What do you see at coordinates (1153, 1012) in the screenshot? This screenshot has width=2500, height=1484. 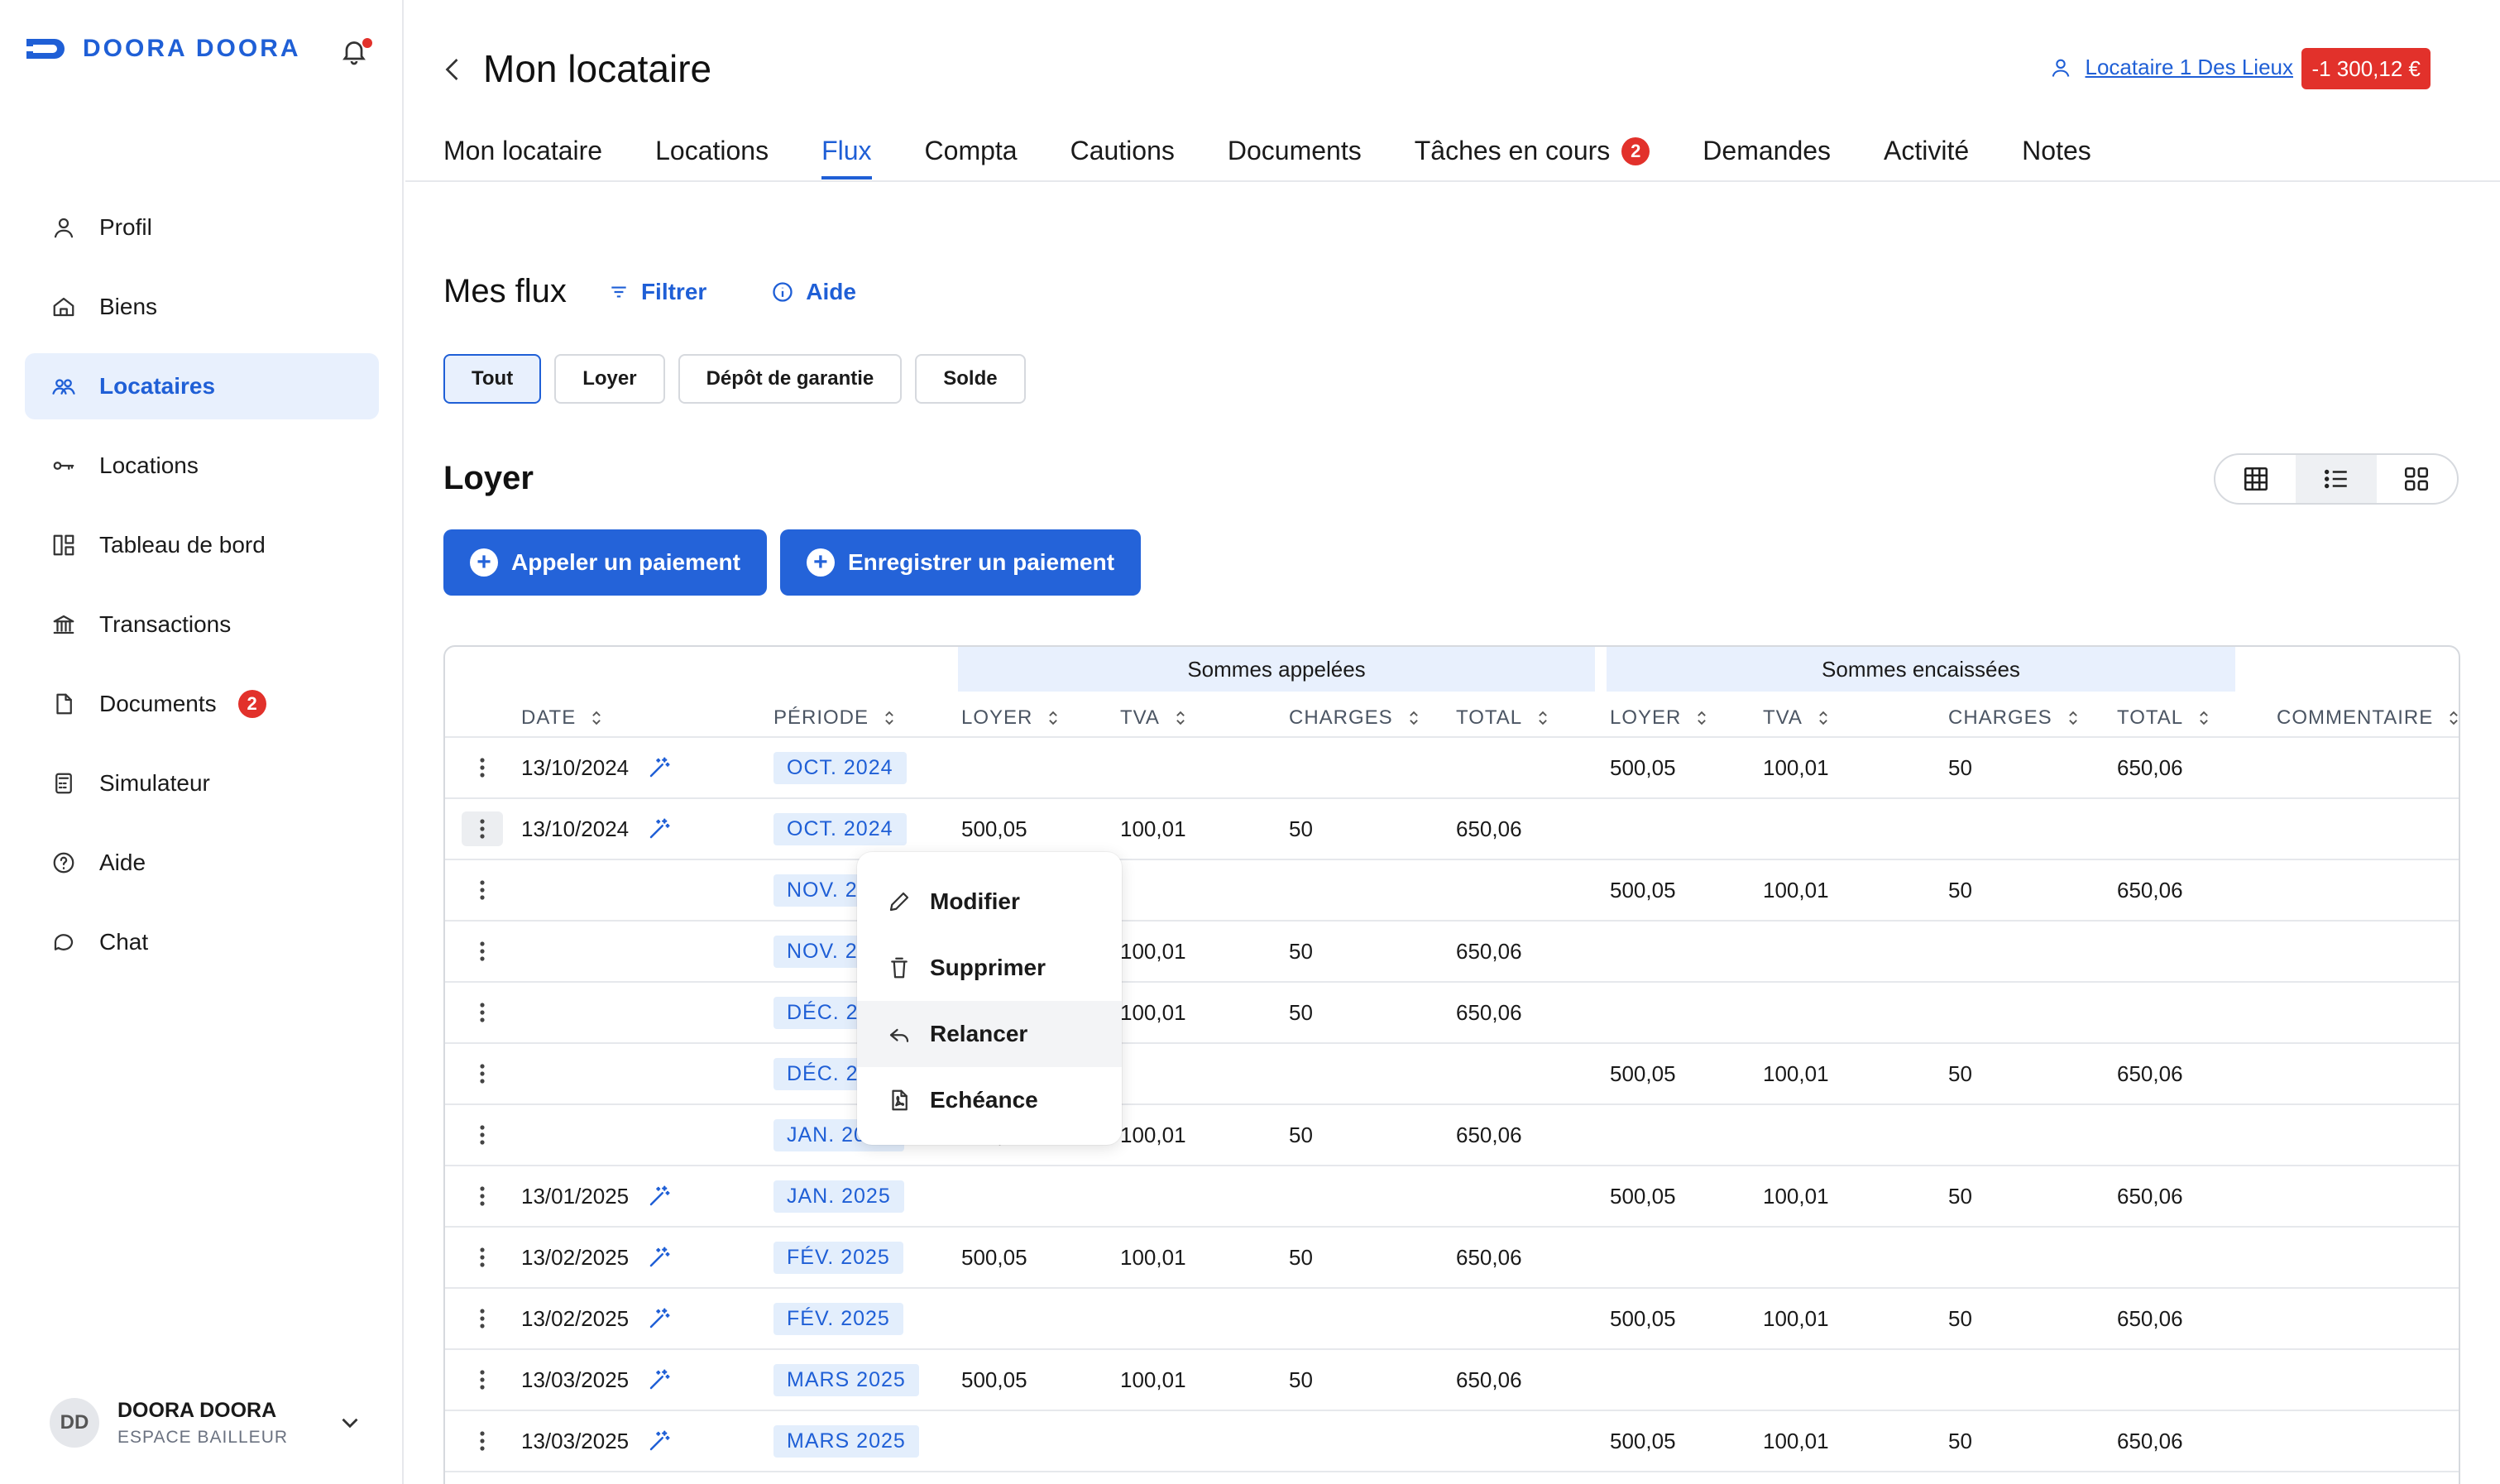 I see `cell-tva: 100,01` at bounding box center [1153, 1012].